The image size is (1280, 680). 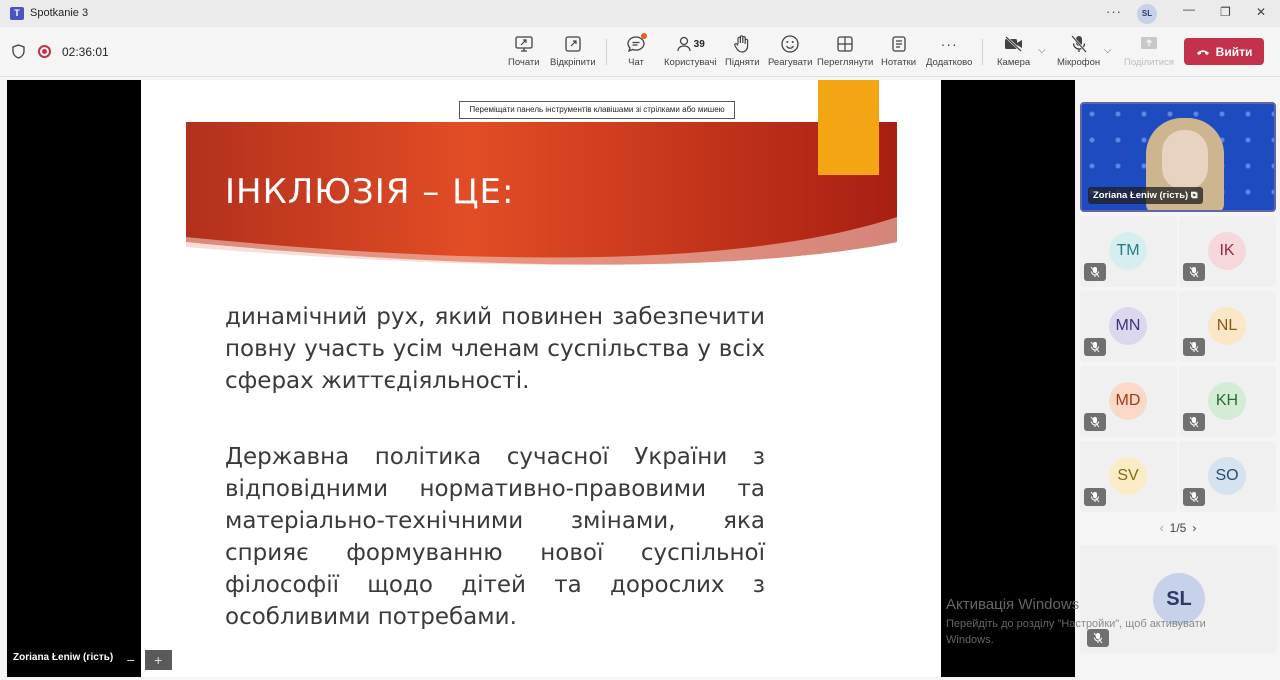 I want to click on participant-tile: TM, so click(x=1128, y=251).